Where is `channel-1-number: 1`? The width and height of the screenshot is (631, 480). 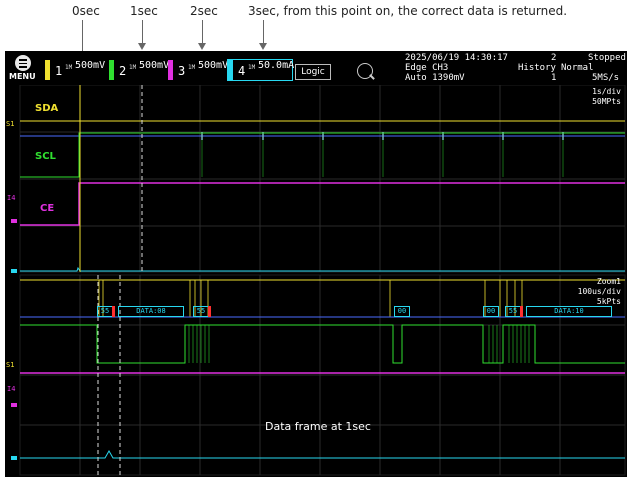 channel-1-number: 1 is located at coordinates (59, 71).